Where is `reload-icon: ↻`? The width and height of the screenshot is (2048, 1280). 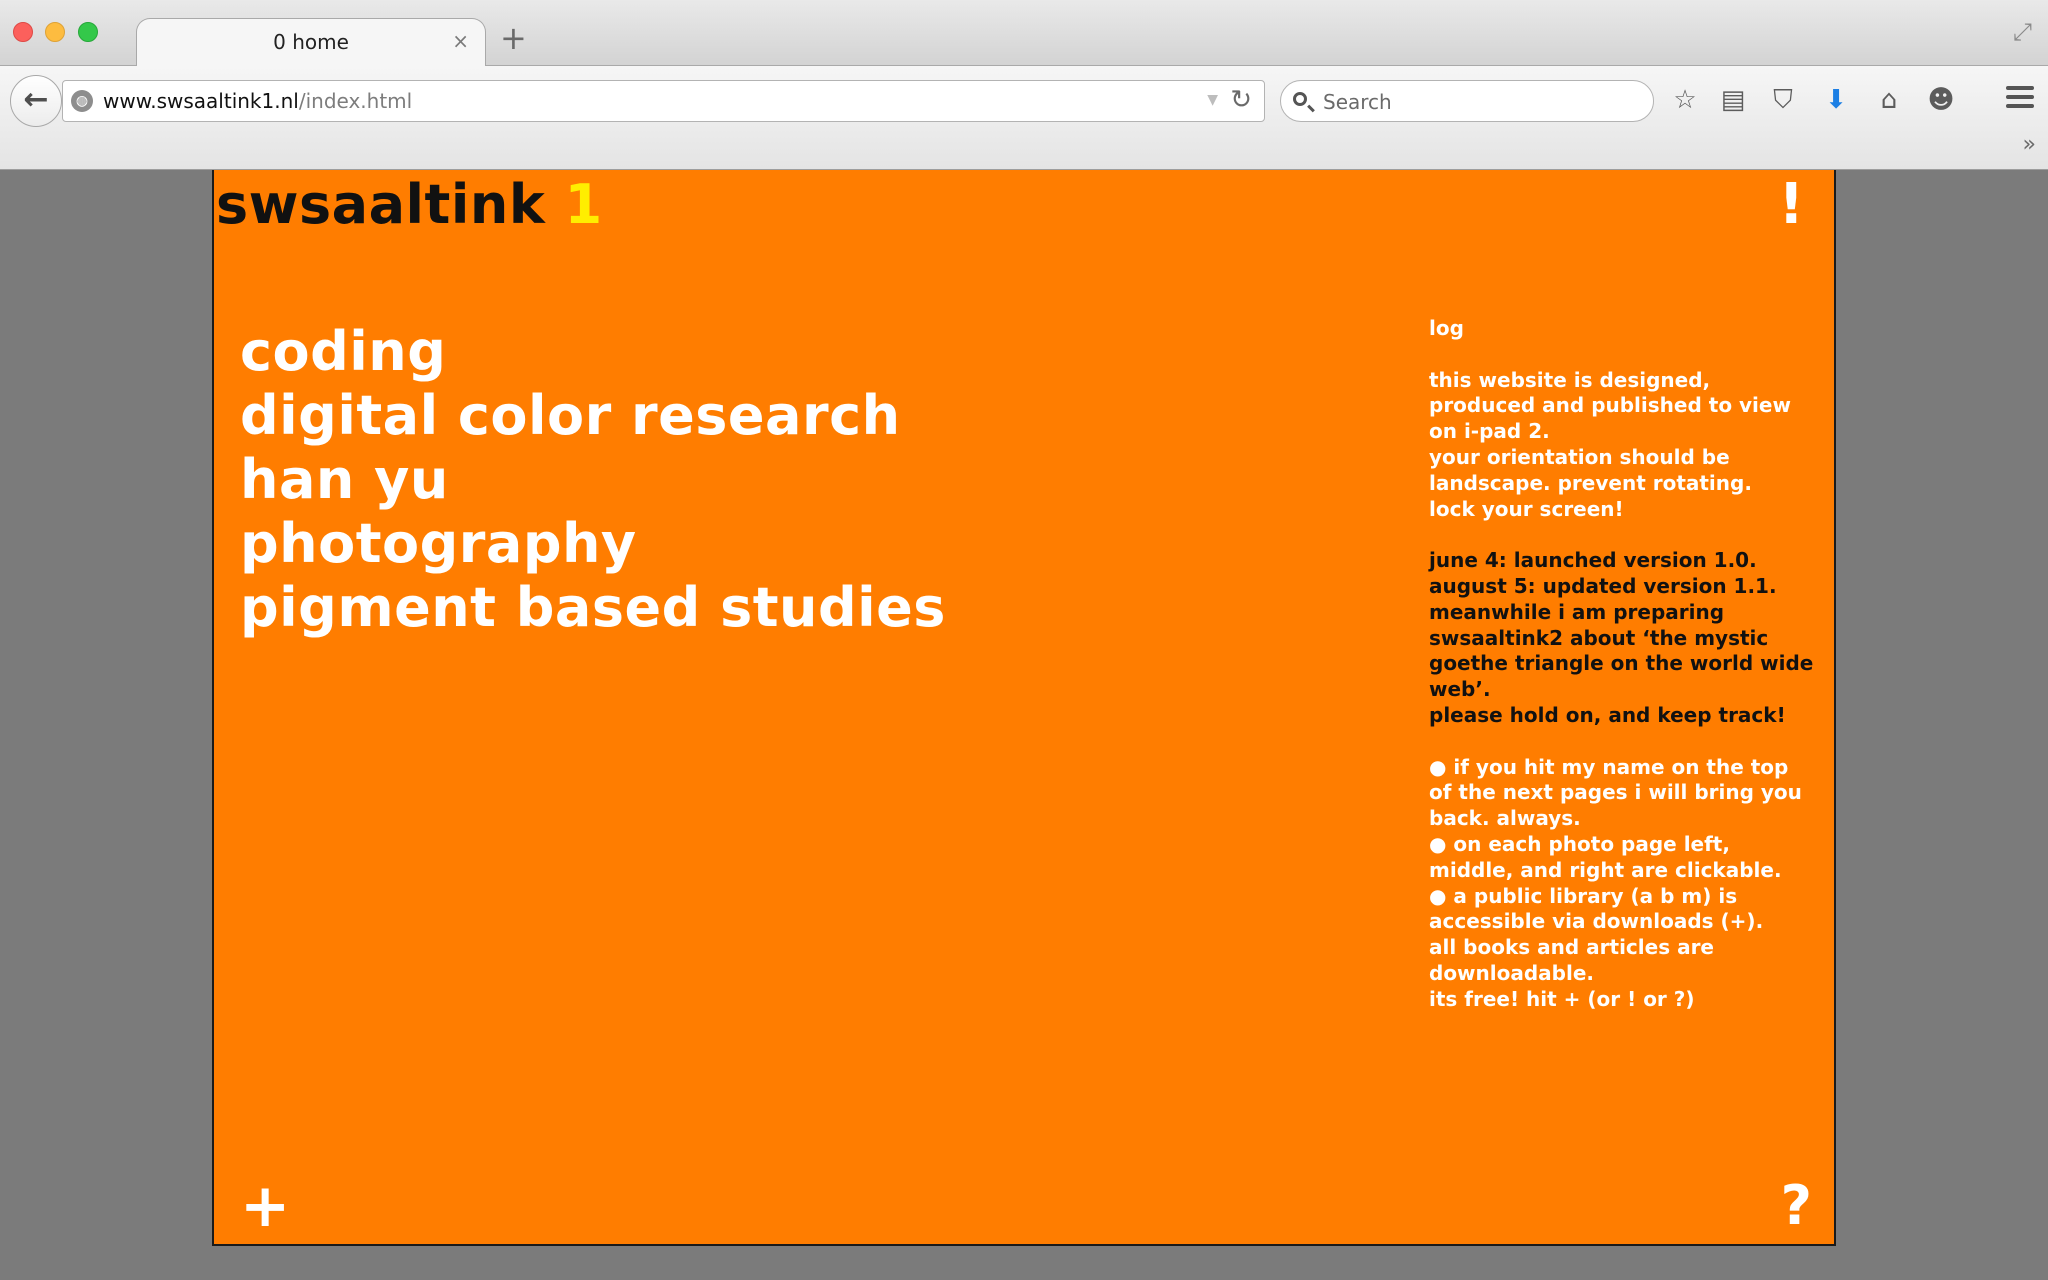
reload-icon: ↻ is located at coordinates (1241, 100).